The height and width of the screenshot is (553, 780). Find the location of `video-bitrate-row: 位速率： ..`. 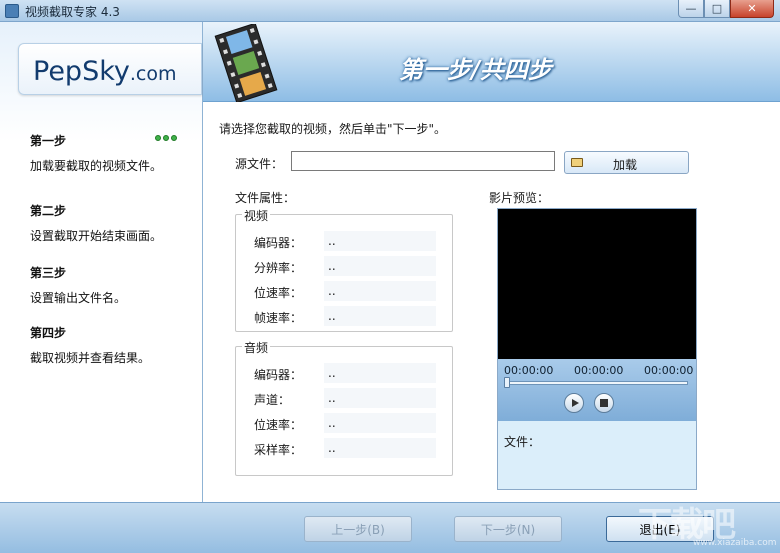

video-bitrate-row: 位速率： .. is located at coordinates (345, 291).